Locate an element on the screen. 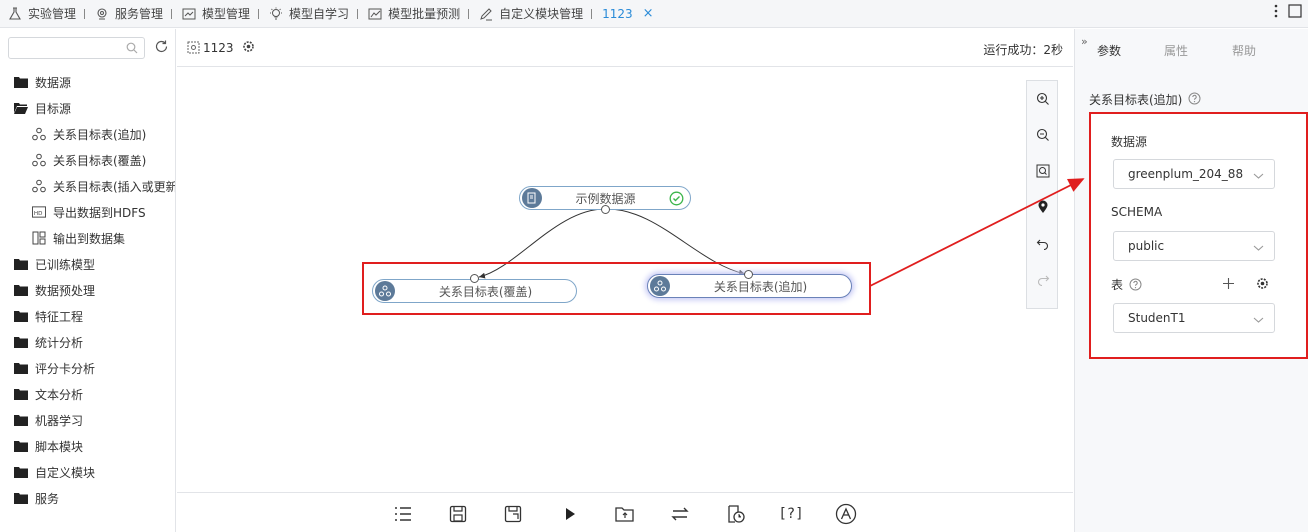 The image size is (1308, 532). tab-model-batch-prediction: 模型批量预测 is located at coordinates (413, 14).